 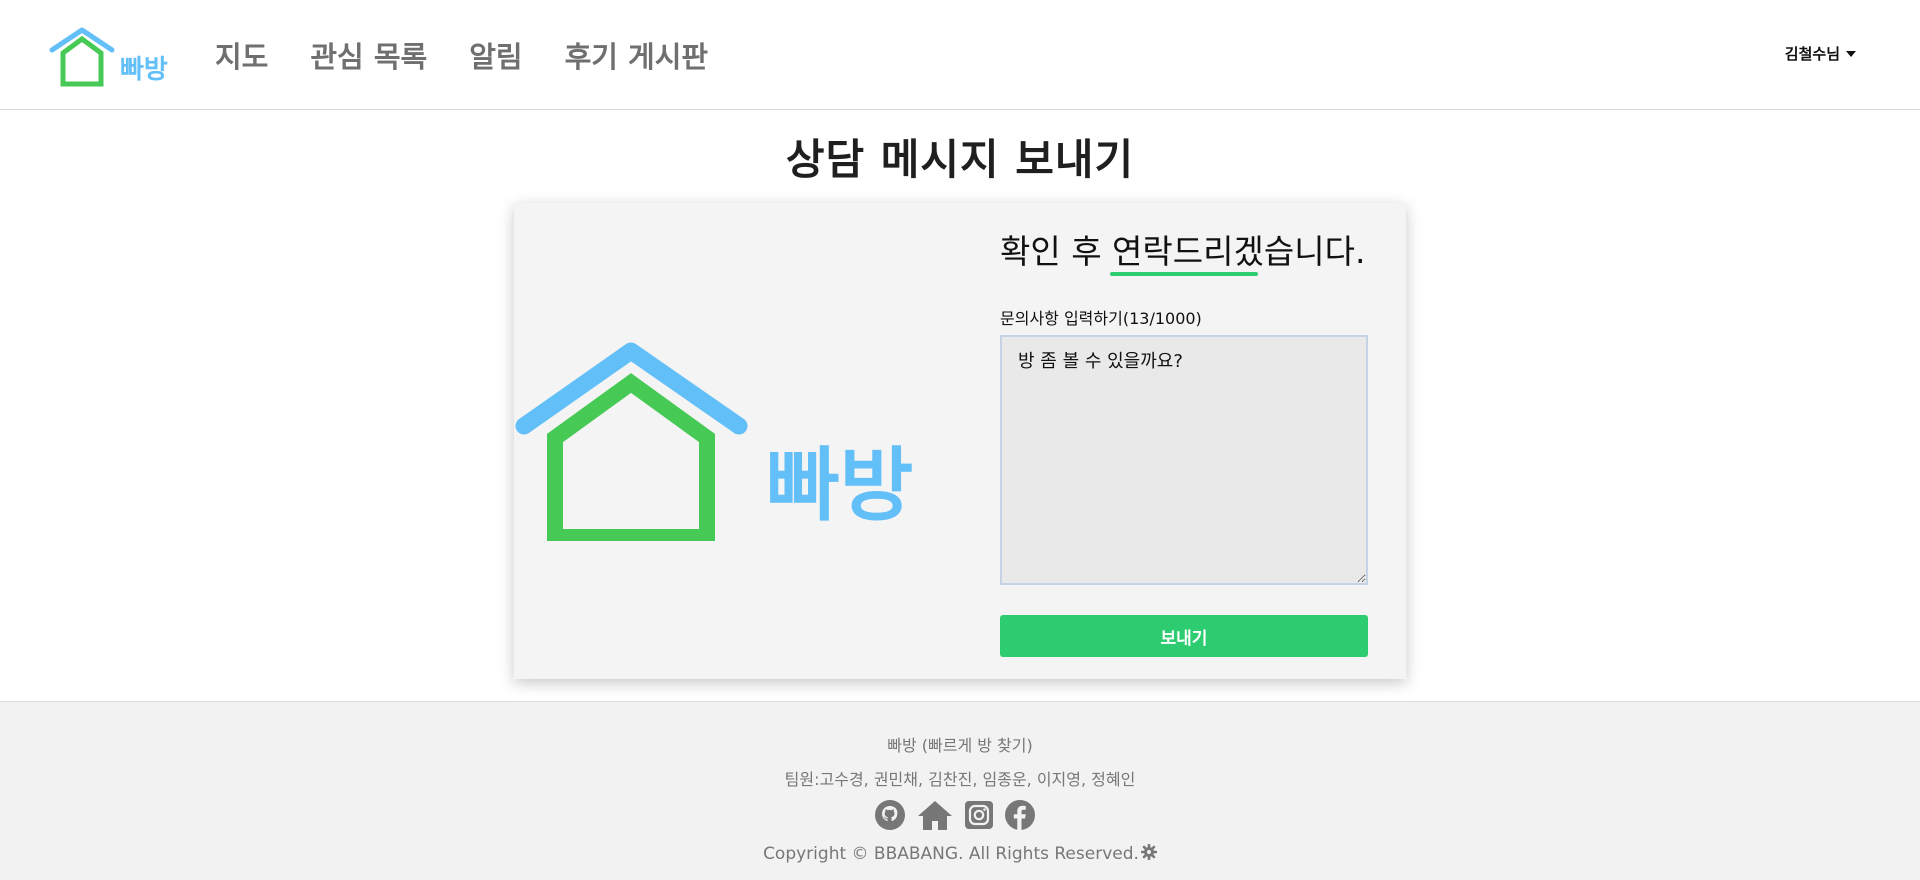 What do you see at coordinates (935, 817) in the screenshot?
I see `home-icon` at bounding box center [935, 817].